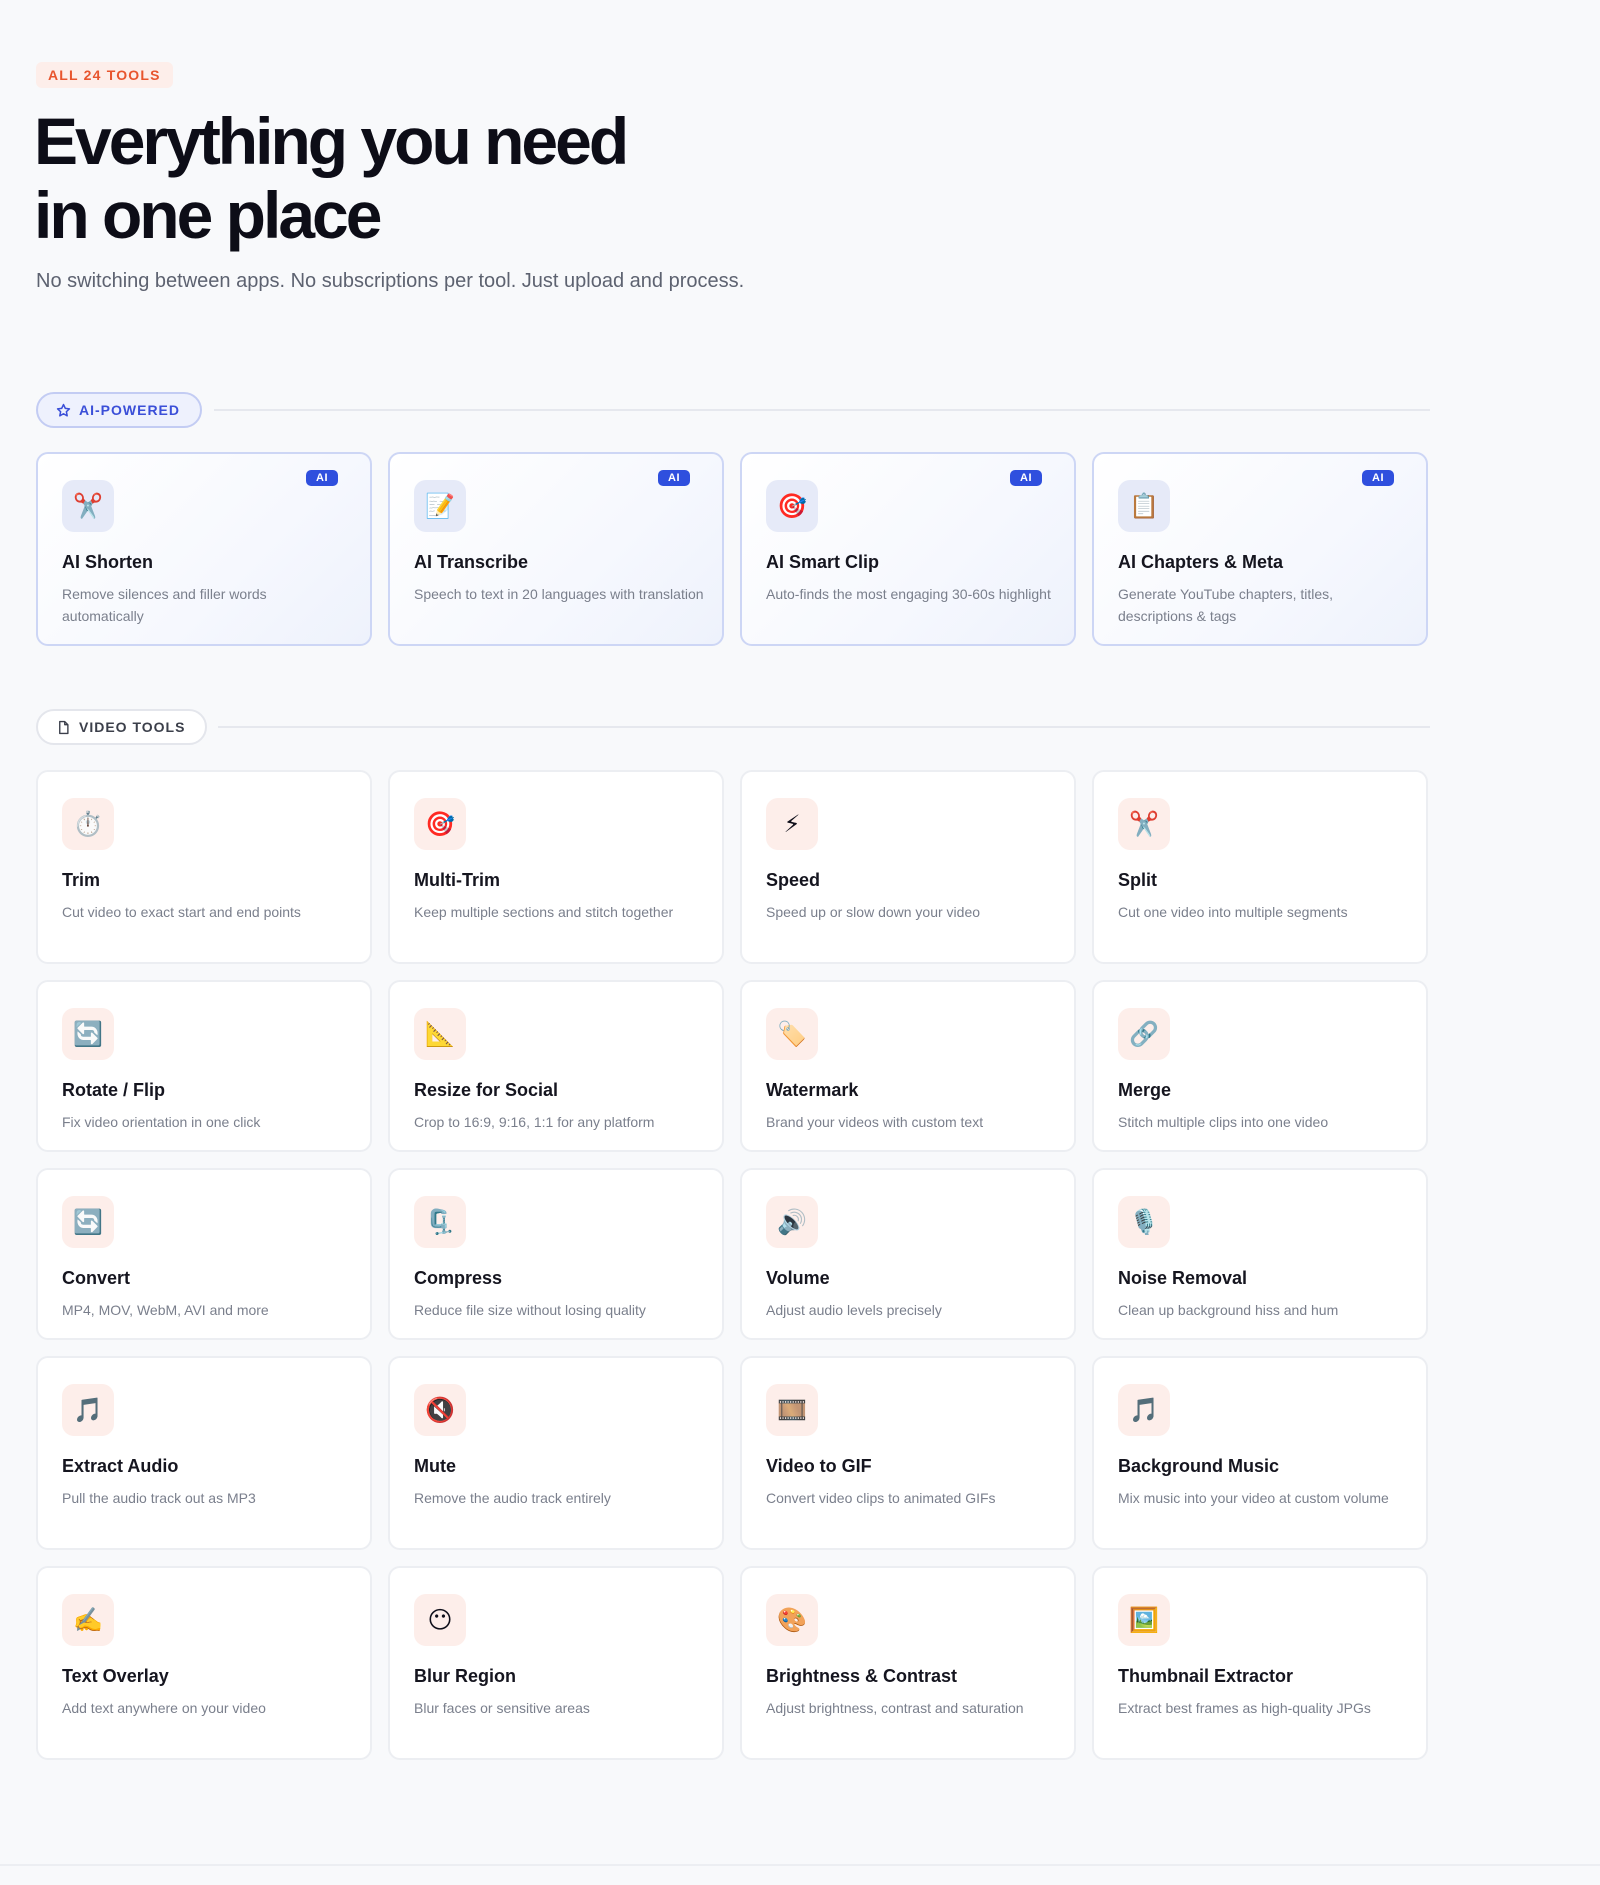 This screenshot has height=1885, width=1600. Describe the element at coordinates (164, 1708) in the screenshot. I see `tool-card-description: Add text anywhere on your video` at that location.